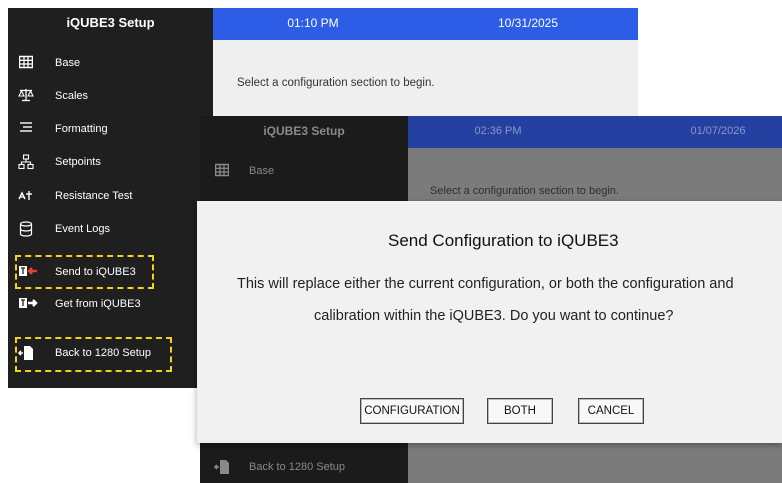  I want to click on header-bar: 01:10 PM 10/31/2025, so click(425, 24).